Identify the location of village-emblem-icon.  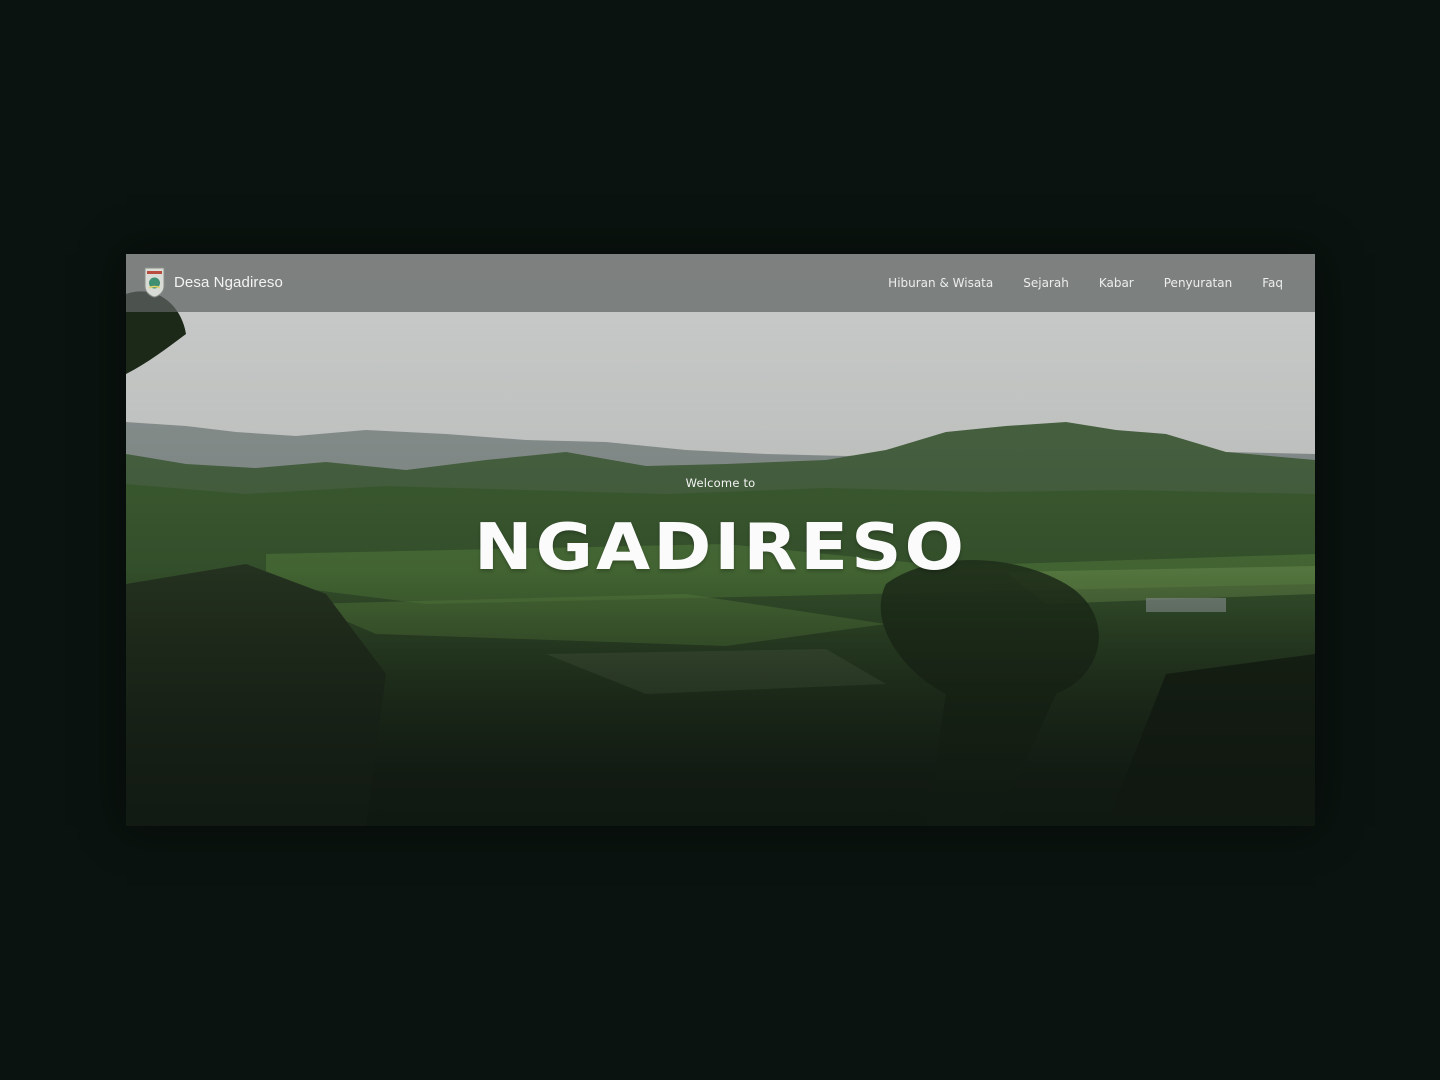
(154, 282).